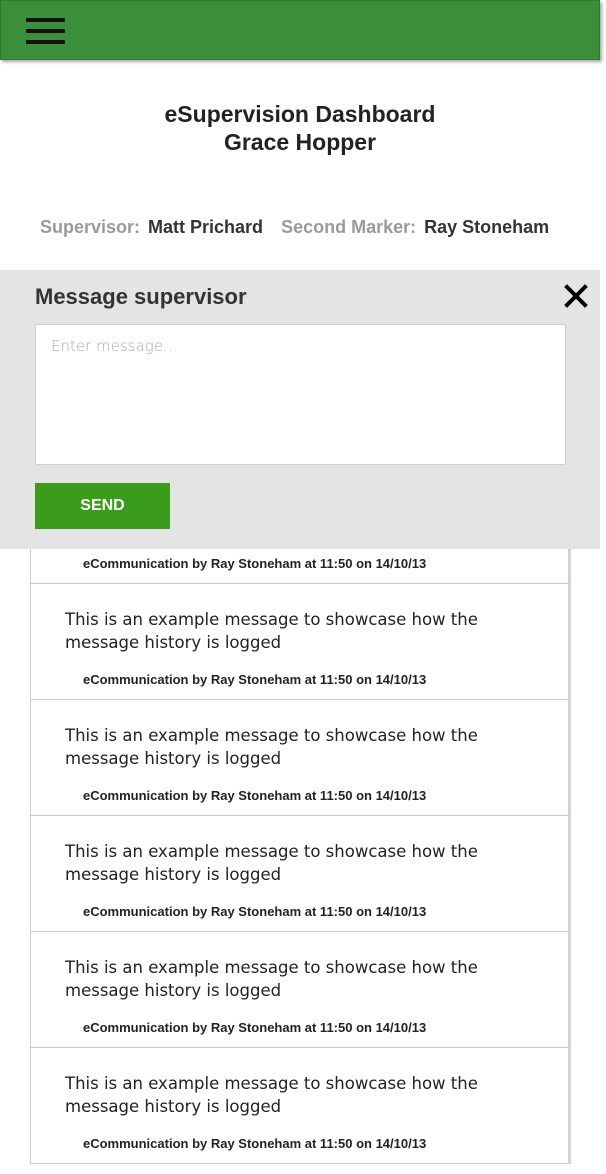  What do you see at coordinates (300, 142) in the screenshot?
I see `student-name: Grace Hopper` at bounding box center [300, 142].